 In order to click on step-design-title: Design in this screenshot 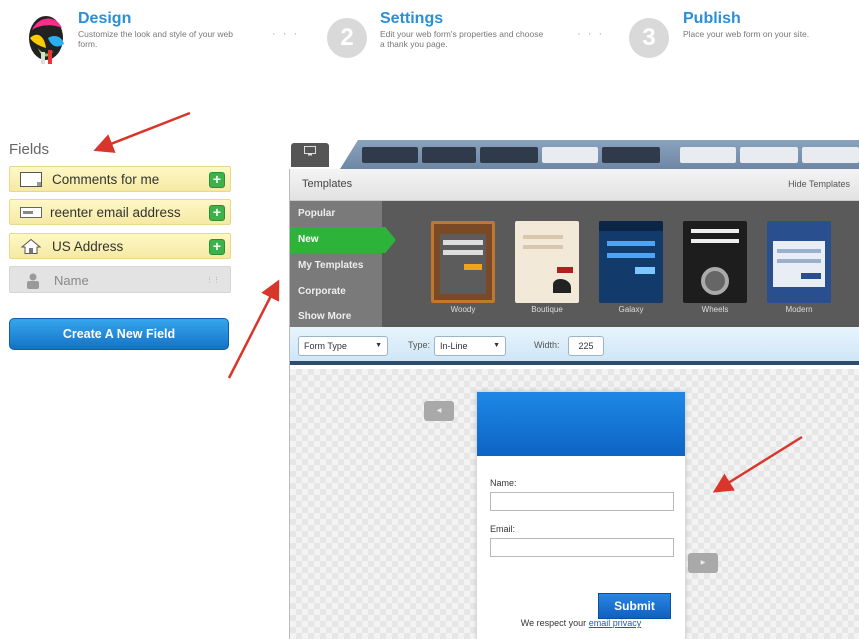, I will do `click(105, 18)`.